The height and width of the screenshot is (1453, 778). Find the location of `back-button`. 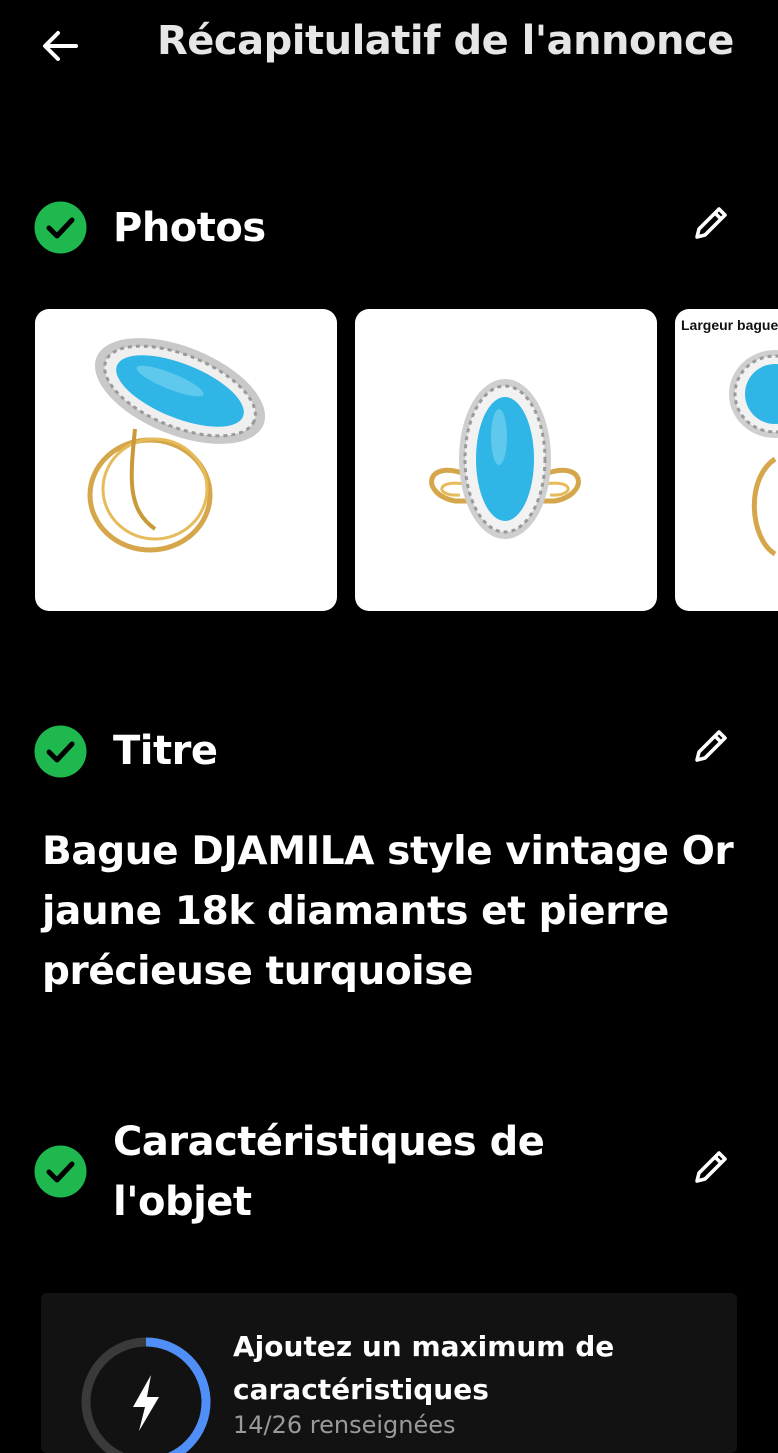

back-button is located at coordinates (60, 46).